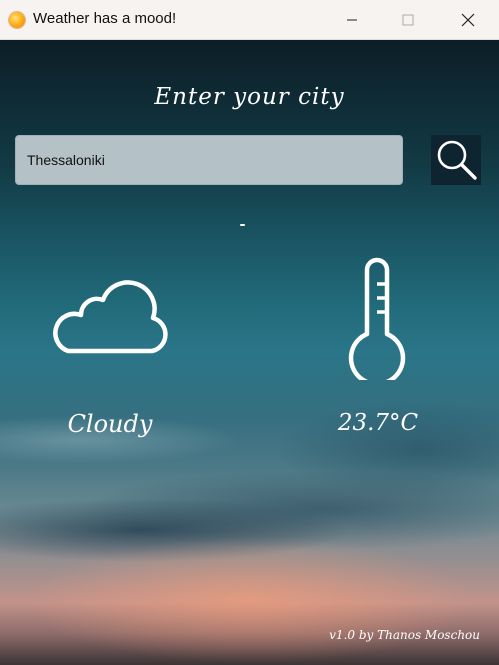  I want to click on version-credit: v1.0 by Thanos Moschou, so click(404, 635).